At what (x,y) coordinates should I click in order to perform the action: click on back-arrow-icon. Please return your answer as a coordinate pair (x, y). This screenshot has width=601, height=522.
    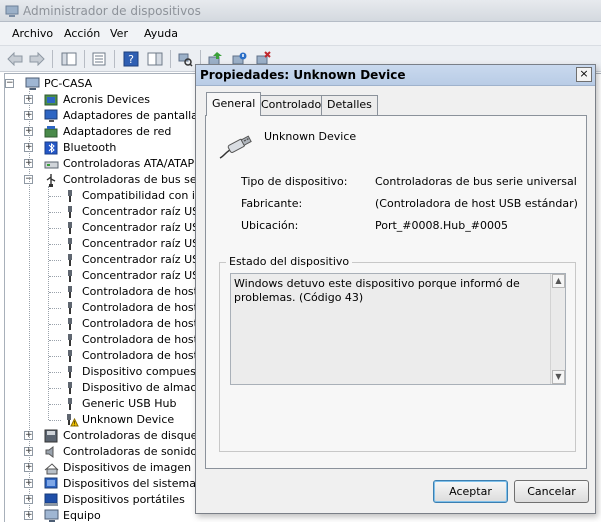
    Looking at the image, I should click on (15, 59).